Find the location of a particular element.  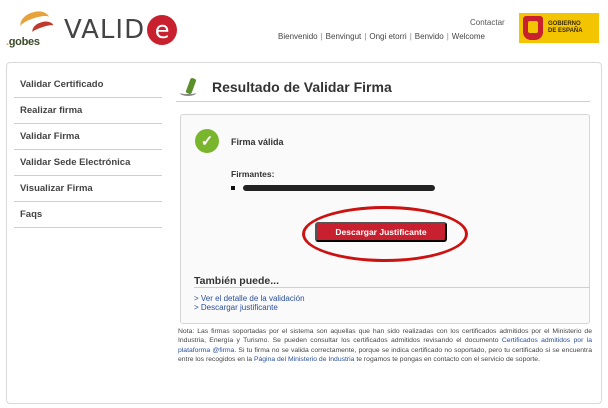

status-text: Firma válida is located at coordinates (257, 142).